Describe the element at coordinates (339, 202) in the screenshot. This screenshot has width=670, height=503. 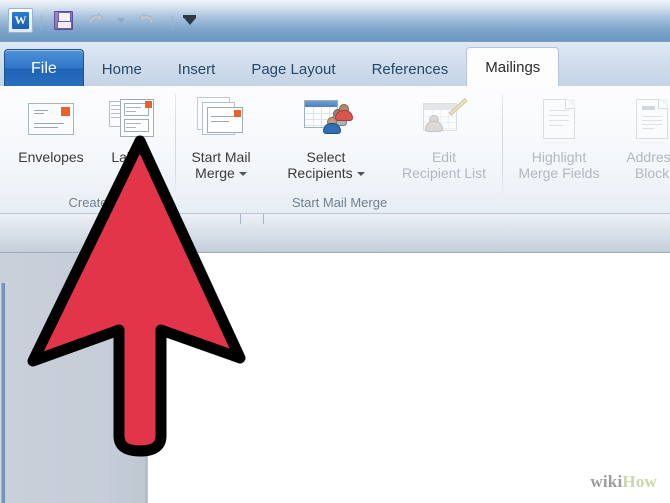
I see `group-label-start-mail-merge: Start Mail Merge` at that location.